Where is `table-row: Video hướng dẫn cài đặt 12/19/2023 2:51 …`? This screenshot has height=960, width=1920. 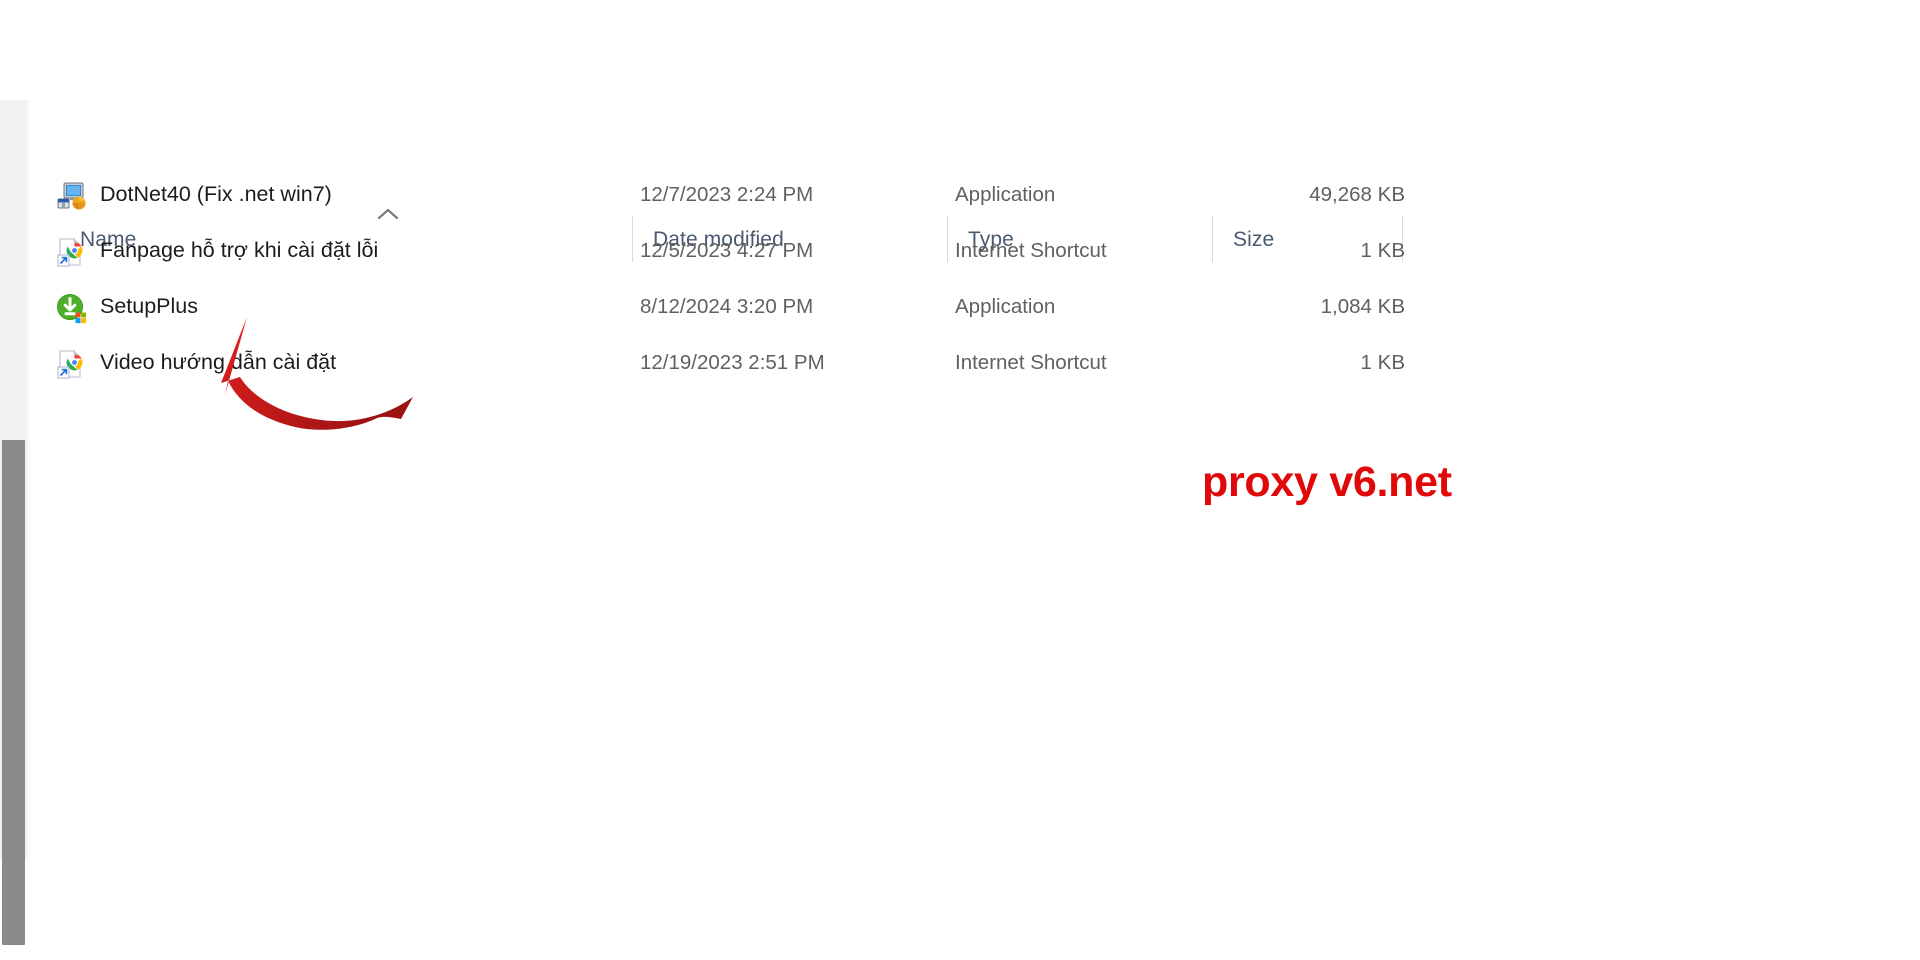 table-row: Video hướng dẫn cài đặt 12/19/2023 2:51 … is located at coordinates (975, 364).